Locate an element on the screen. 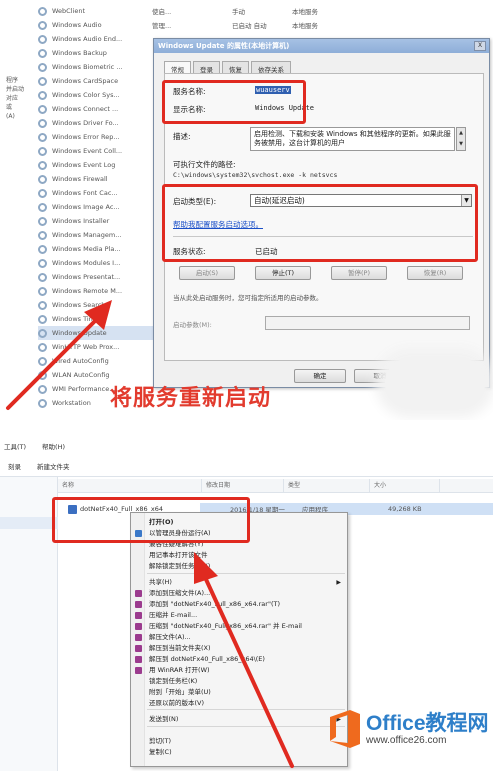  burn-button: 刻录 is located at coordinates (14, 466).